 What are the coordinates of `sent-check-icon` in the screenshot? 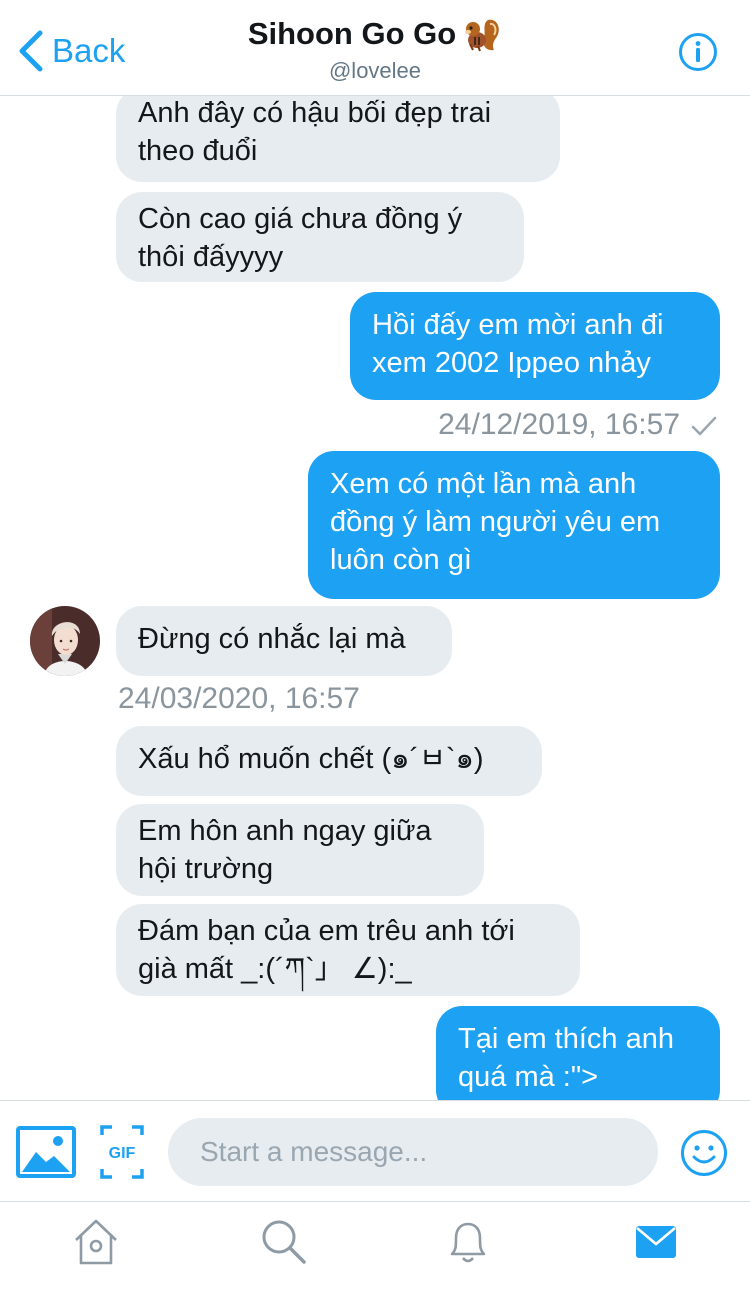 It's located at (704, 426).